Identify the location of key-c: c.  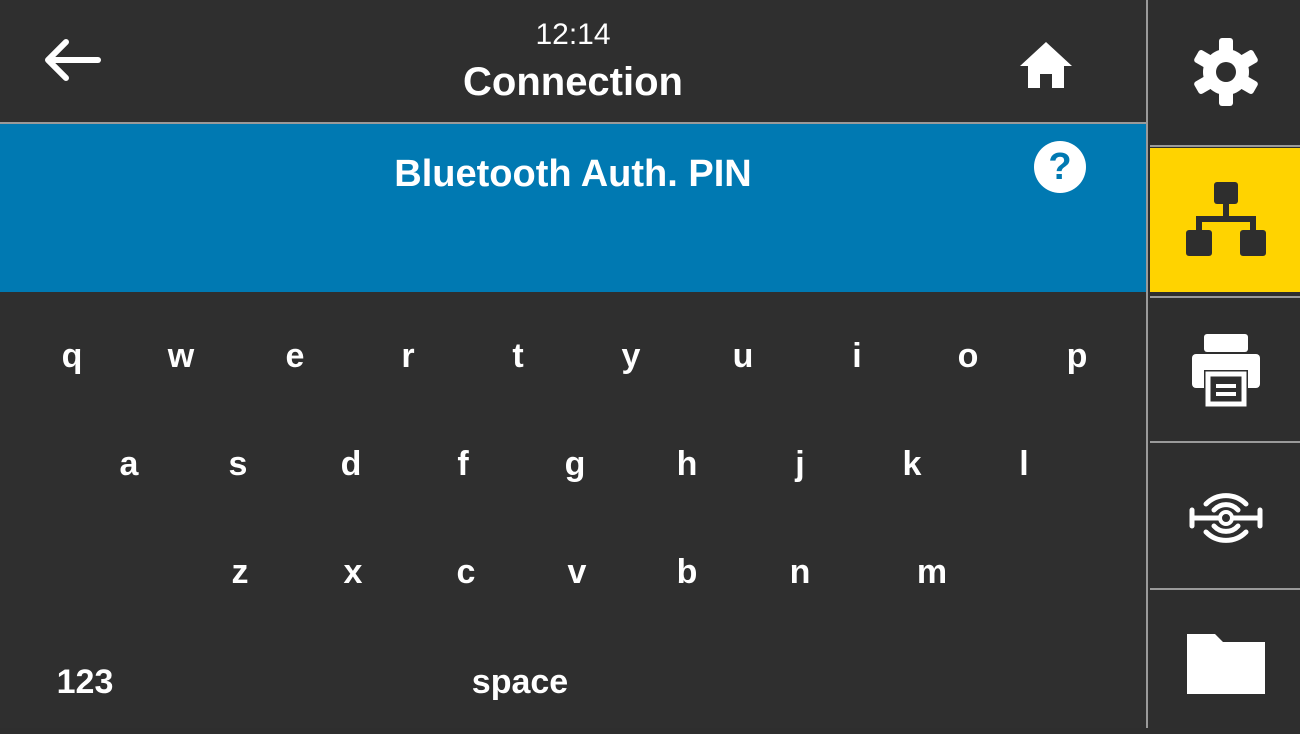
(466, 572).